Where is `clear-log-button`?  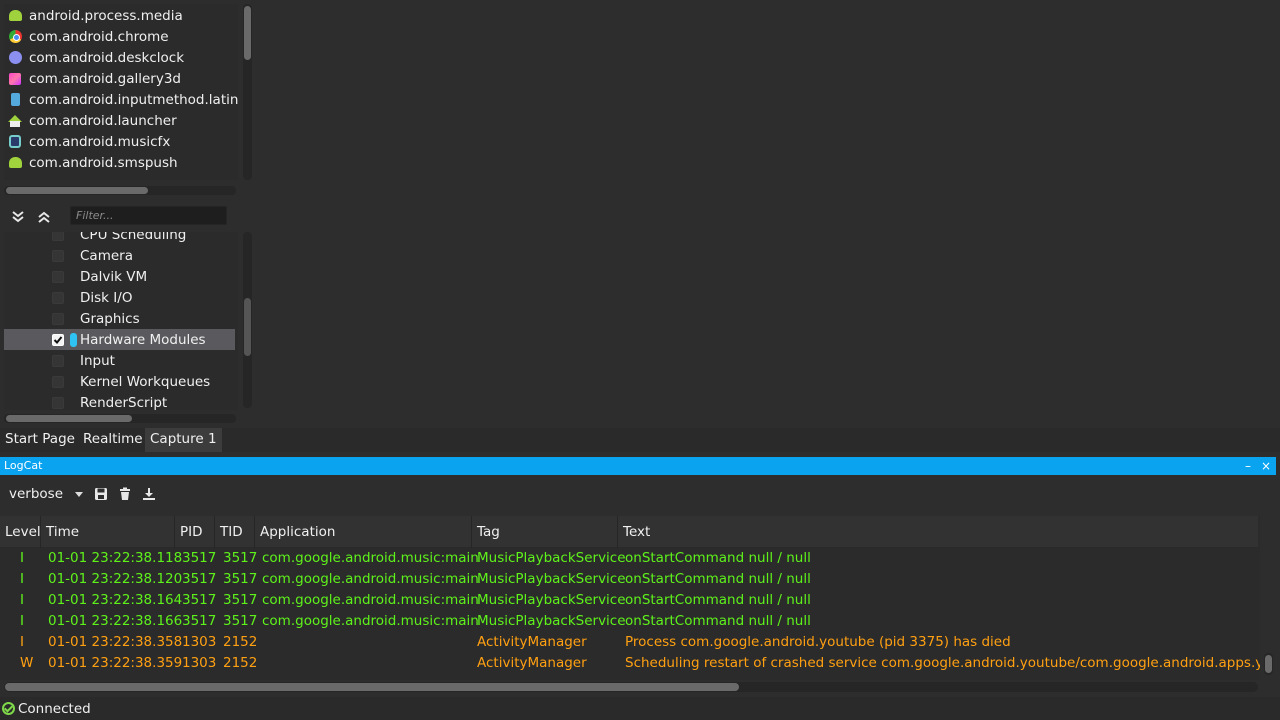
clear-log-button is located at coordinates (125, 494).